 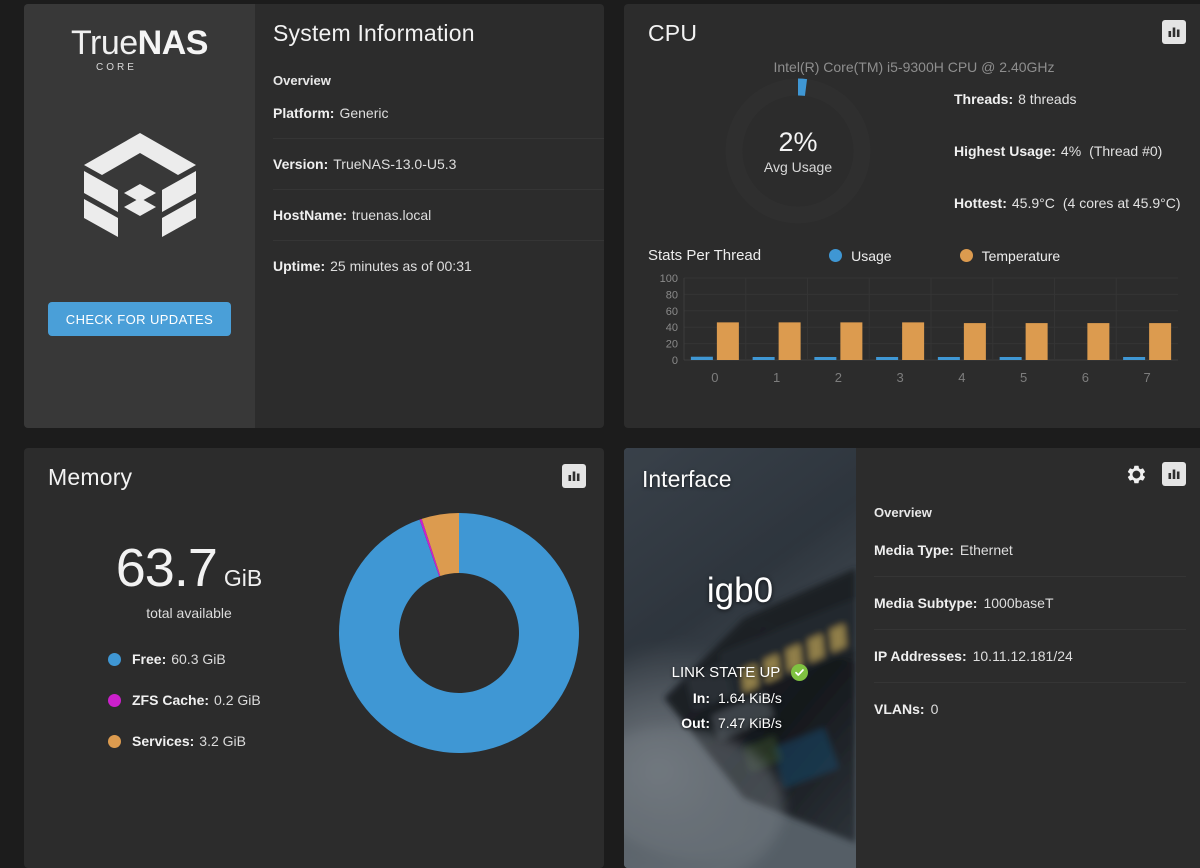 I want to click on thread-chart-header: Stats Per Thread Usage Temperature, so click(x=912, y=255).